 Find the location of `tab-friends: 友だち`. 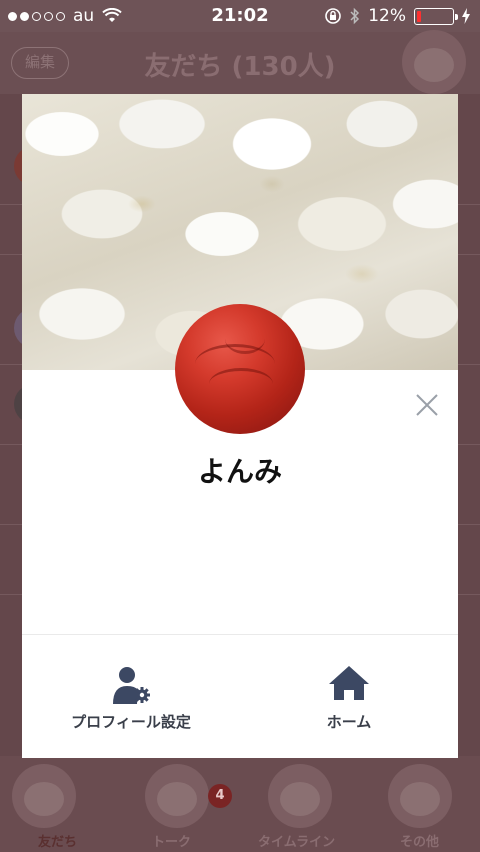

tab-friends: 友だち is located at coordinates (57, 840).